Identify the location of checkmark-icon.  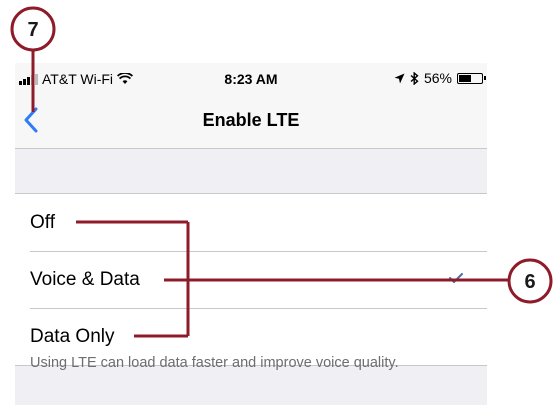
(456, 278).